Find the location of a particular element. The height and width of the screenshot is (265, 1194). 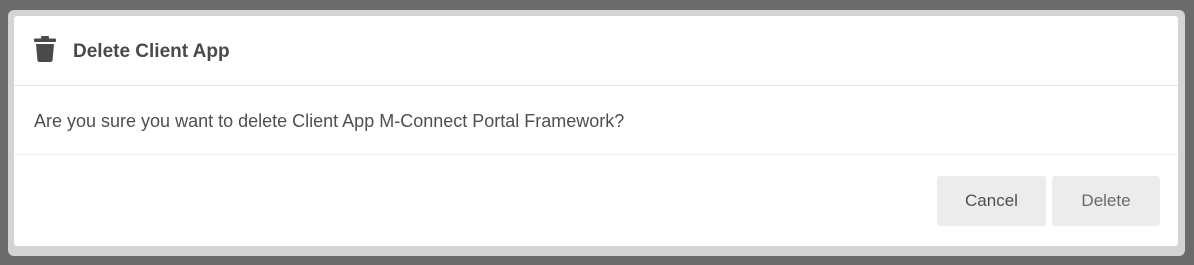

cancel-button: Cancel is located at coordinates (991, 201).